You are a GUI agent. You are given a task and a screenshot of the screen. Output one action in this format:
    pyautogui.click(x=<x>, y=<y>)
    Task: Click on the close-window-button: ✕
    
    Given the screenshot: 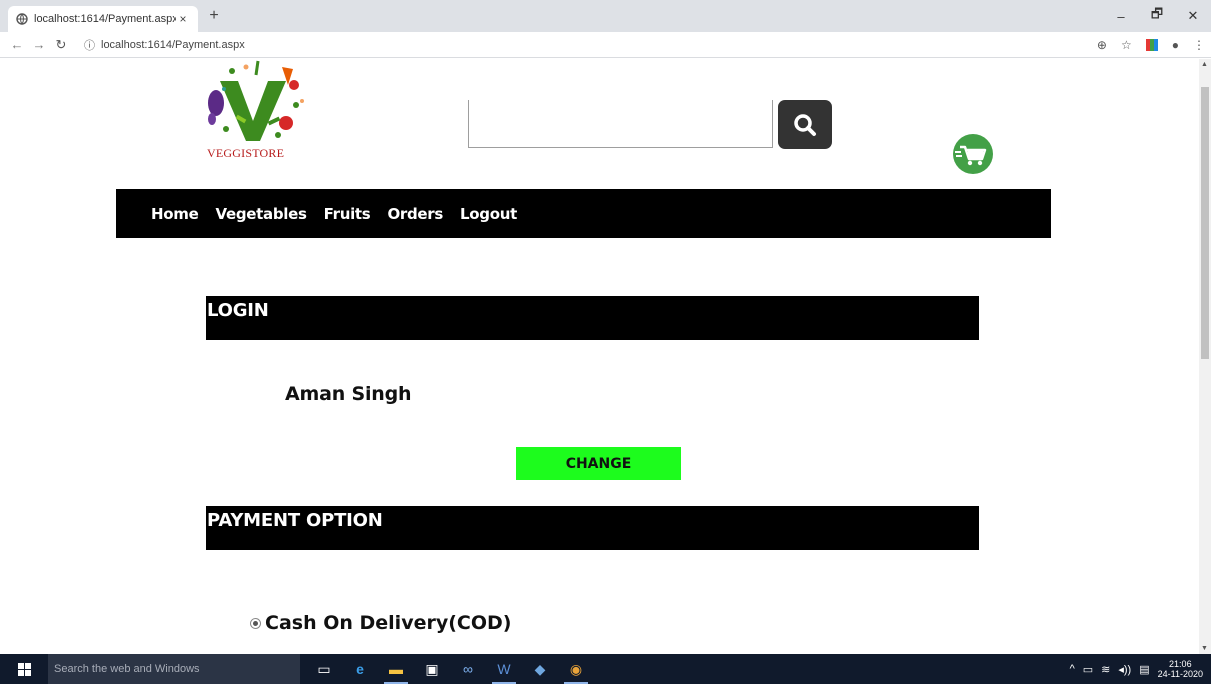 What is the action you would take?
    pyautogui.click(x=1193, y=16)
    